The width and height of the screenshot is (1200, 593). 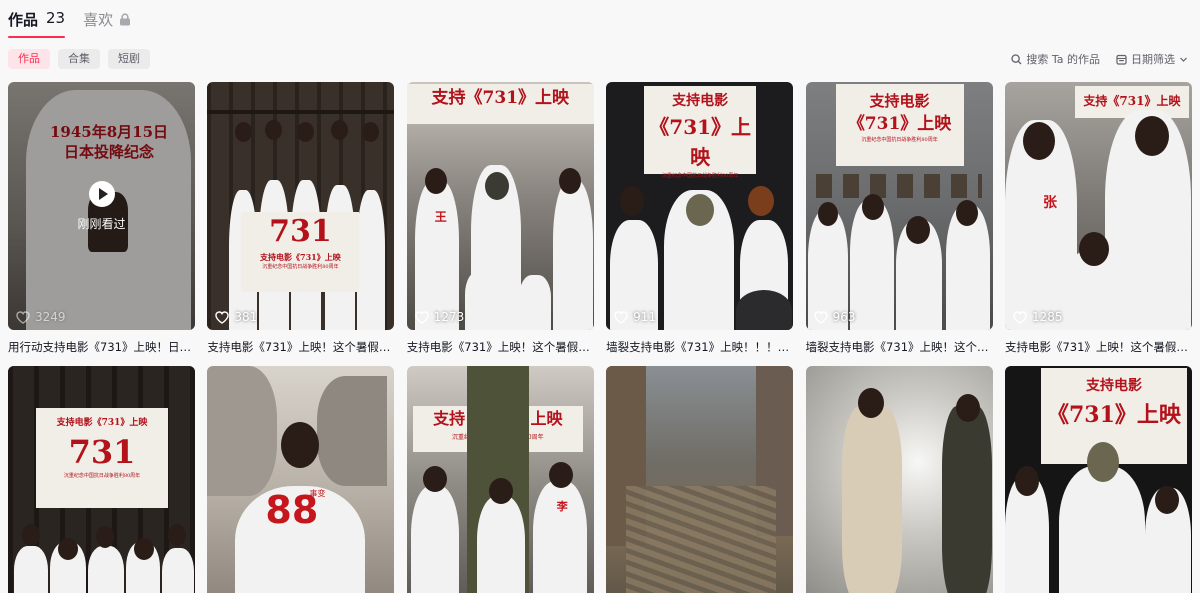 I want to click on subtab-short-drama: 短剧, so click(x=129, y=59).